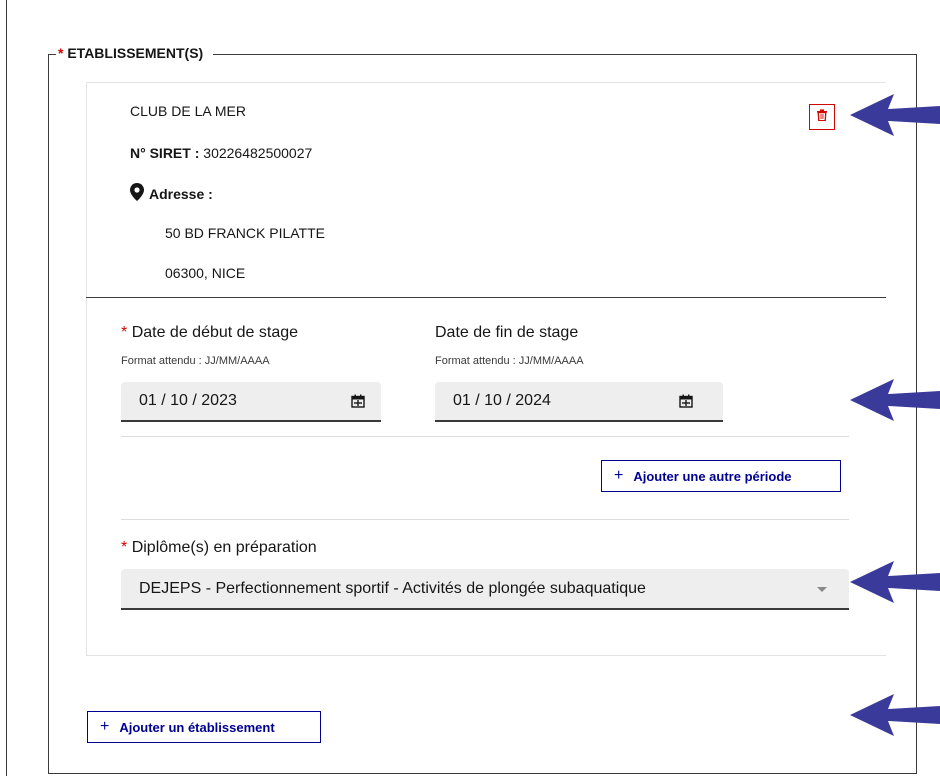  Describe the element at coordinates (916, 58) in the screenshot. I see `fieldset-corner-tick` at that location.